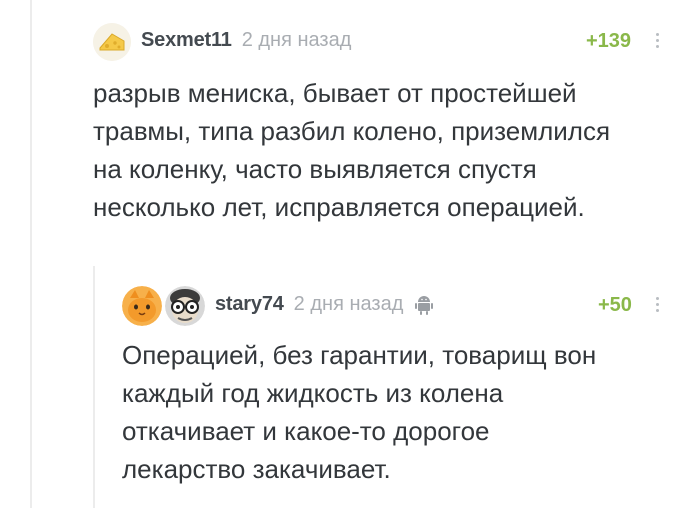 Image resolution: width=700 pixels, height=508 pixels. What do you see at coordinates (615, 305) in the screenshot?
I see `rating: +50` at bounding box center [615, 305].